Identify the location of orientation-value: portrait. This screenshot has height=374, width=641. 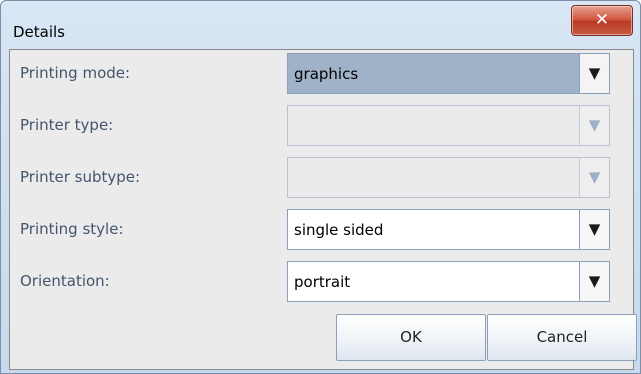
(322, 282).